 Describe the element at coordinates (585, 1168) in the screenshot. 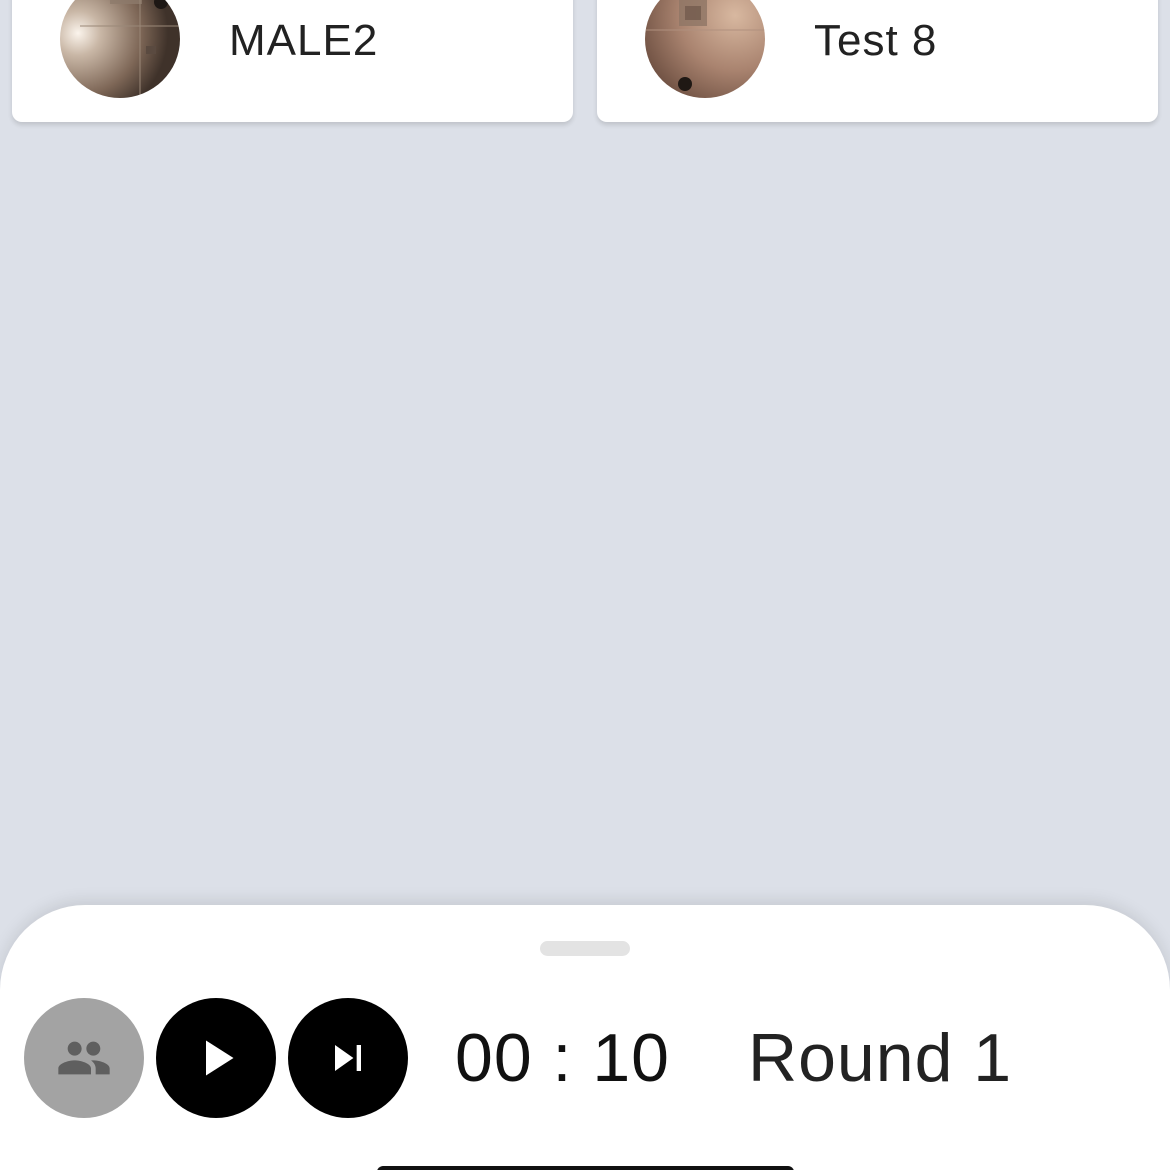

I see `home-indicator` at that location.